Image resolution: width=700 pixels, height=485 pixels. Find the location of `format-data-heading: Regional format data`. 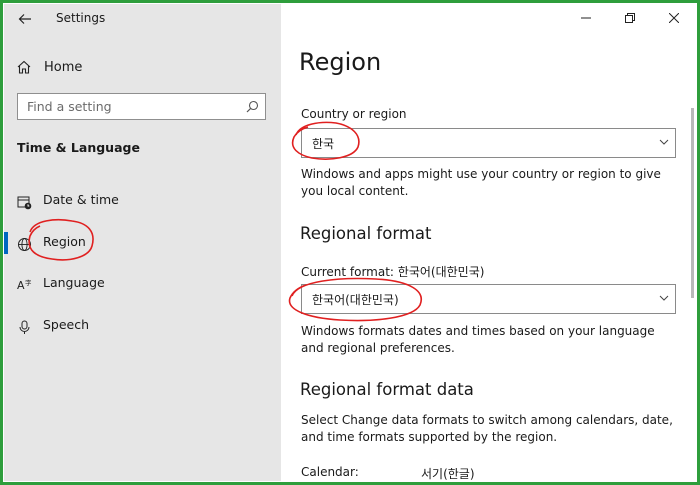

format-data-heading: Regional format data is located at coordinates (387, 389).